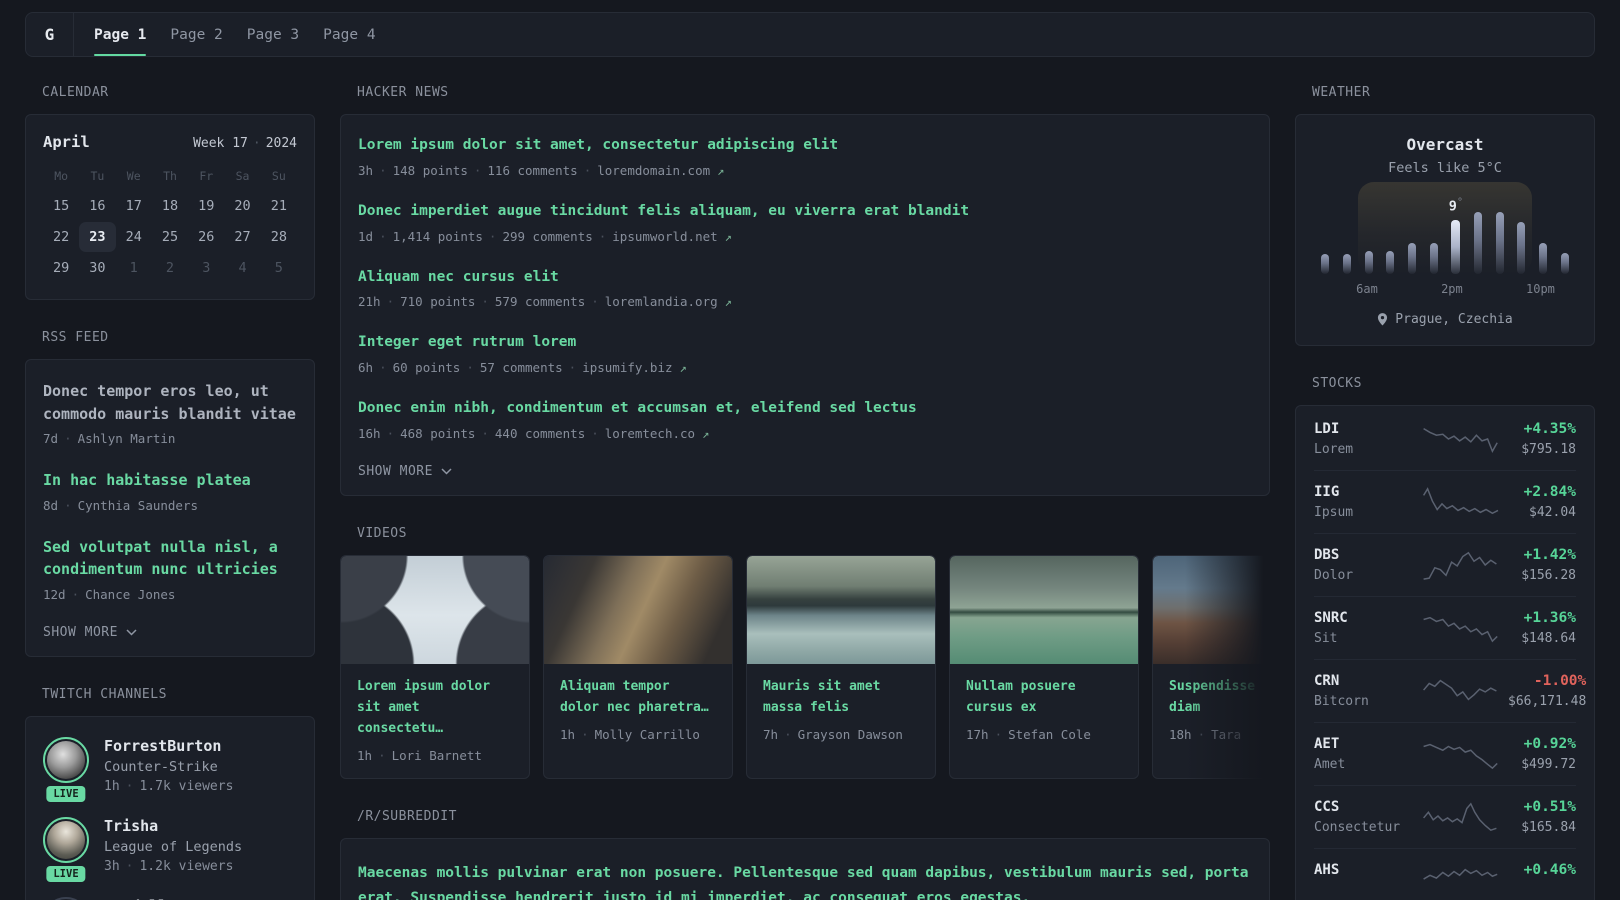 The width and height of the screenshot is (1620, 900). What do you see at coordinates (1548, 817) in the screenshot?
I see `stock-values: +0.51% $165.84` at bounding box center [1548, 817].